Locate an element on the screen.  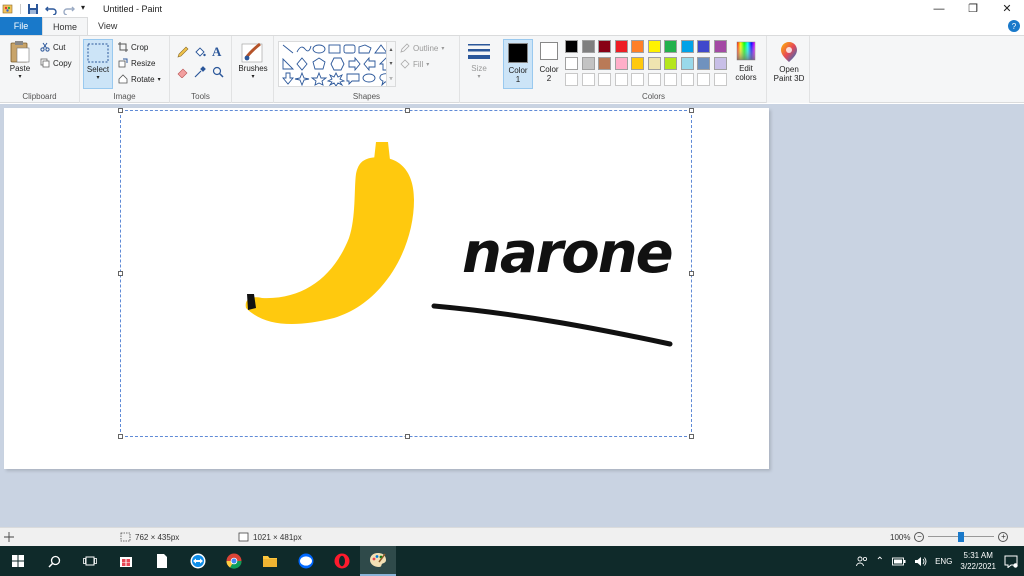
size-button: Size ▾ is located at coordinates (479, 61).